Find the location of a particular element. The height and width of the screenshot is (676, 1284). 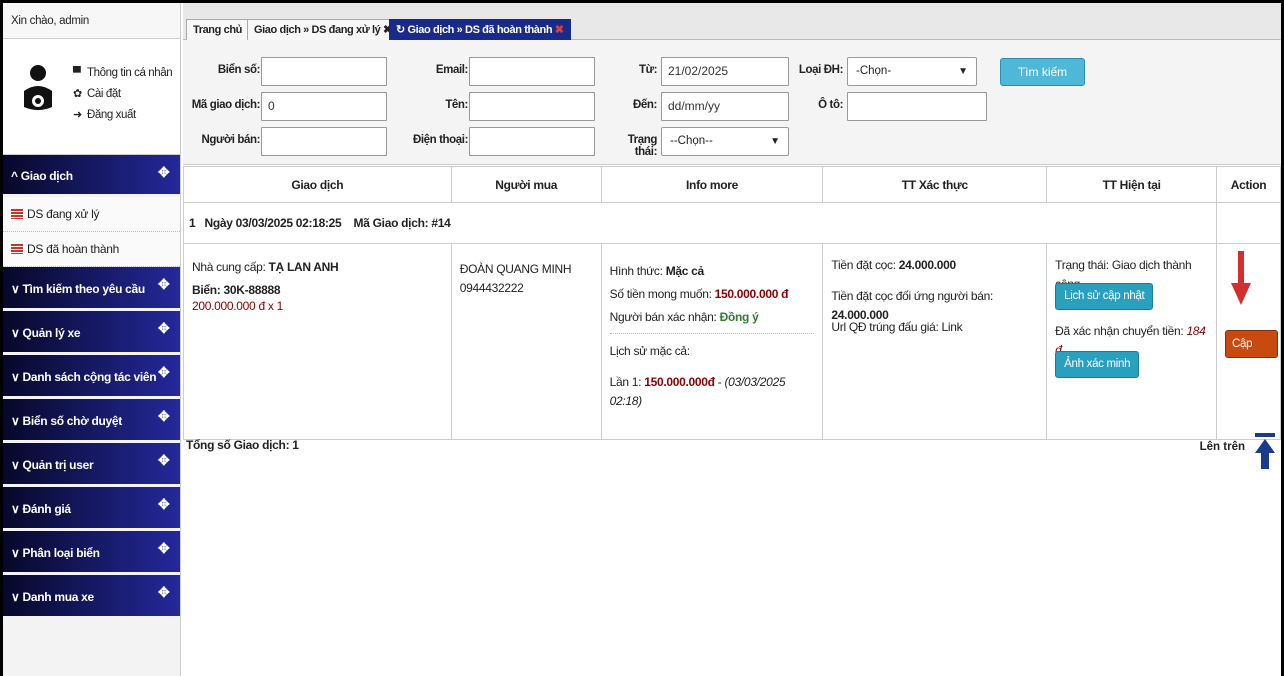

total-label: Tổng số Giao dịch: is located at coordinates (239, 445).